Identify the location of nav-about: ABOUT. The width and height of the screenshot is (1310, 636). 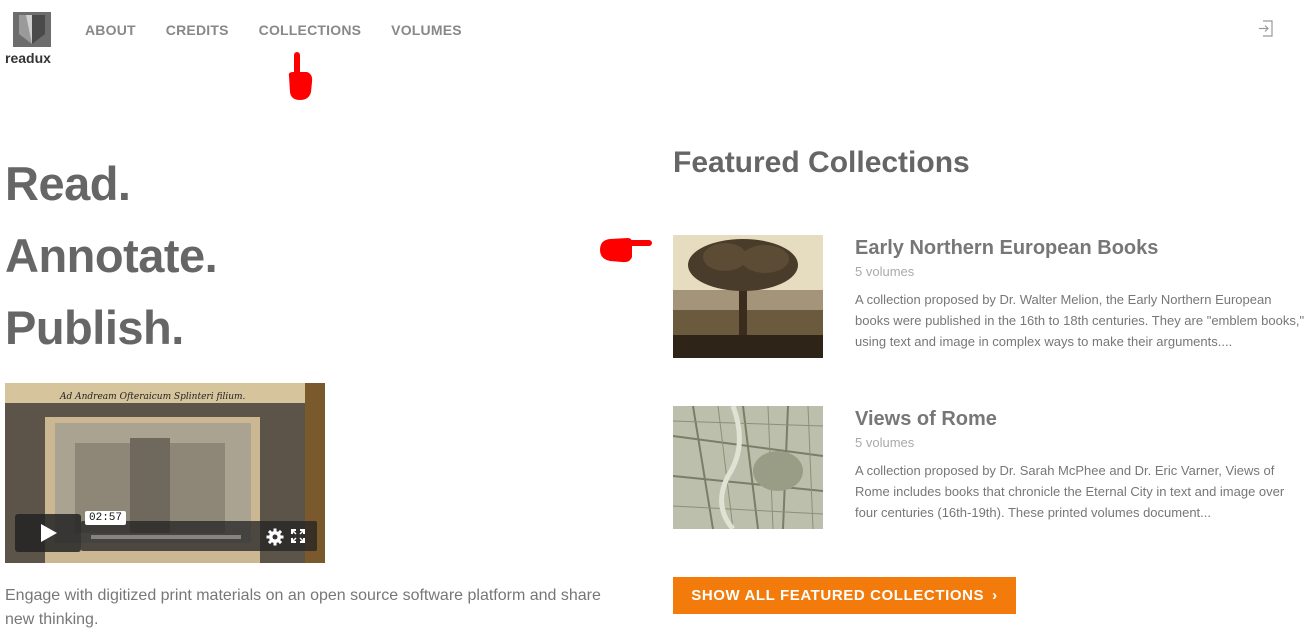
(110, 30).